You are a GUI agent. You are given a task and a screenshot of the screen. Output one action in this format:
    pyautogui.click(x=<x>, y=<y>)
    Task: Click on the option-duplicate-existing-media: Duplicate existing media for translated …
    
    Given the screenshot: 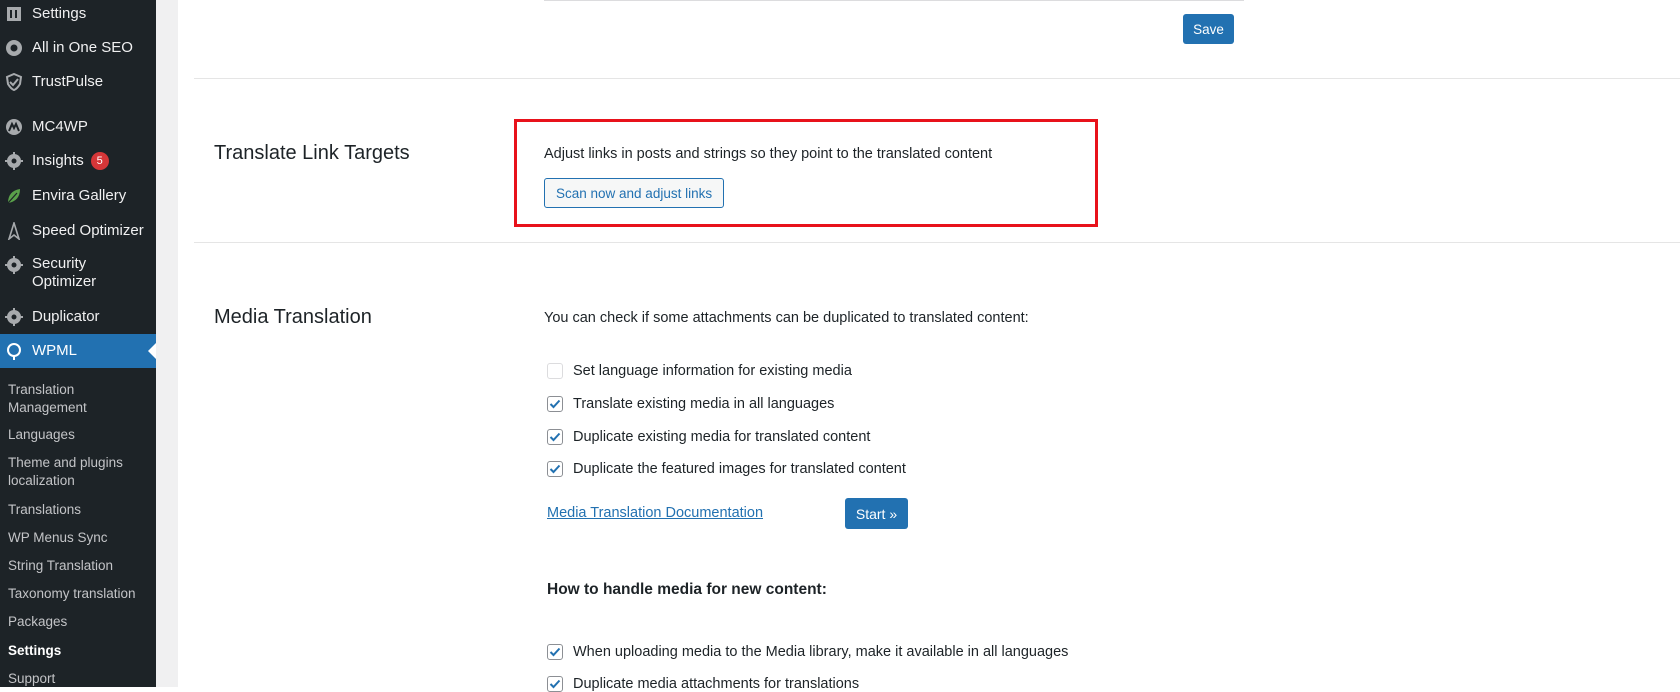 What is the action you would take?
    pyautogui.click(x=708, y=437)
    